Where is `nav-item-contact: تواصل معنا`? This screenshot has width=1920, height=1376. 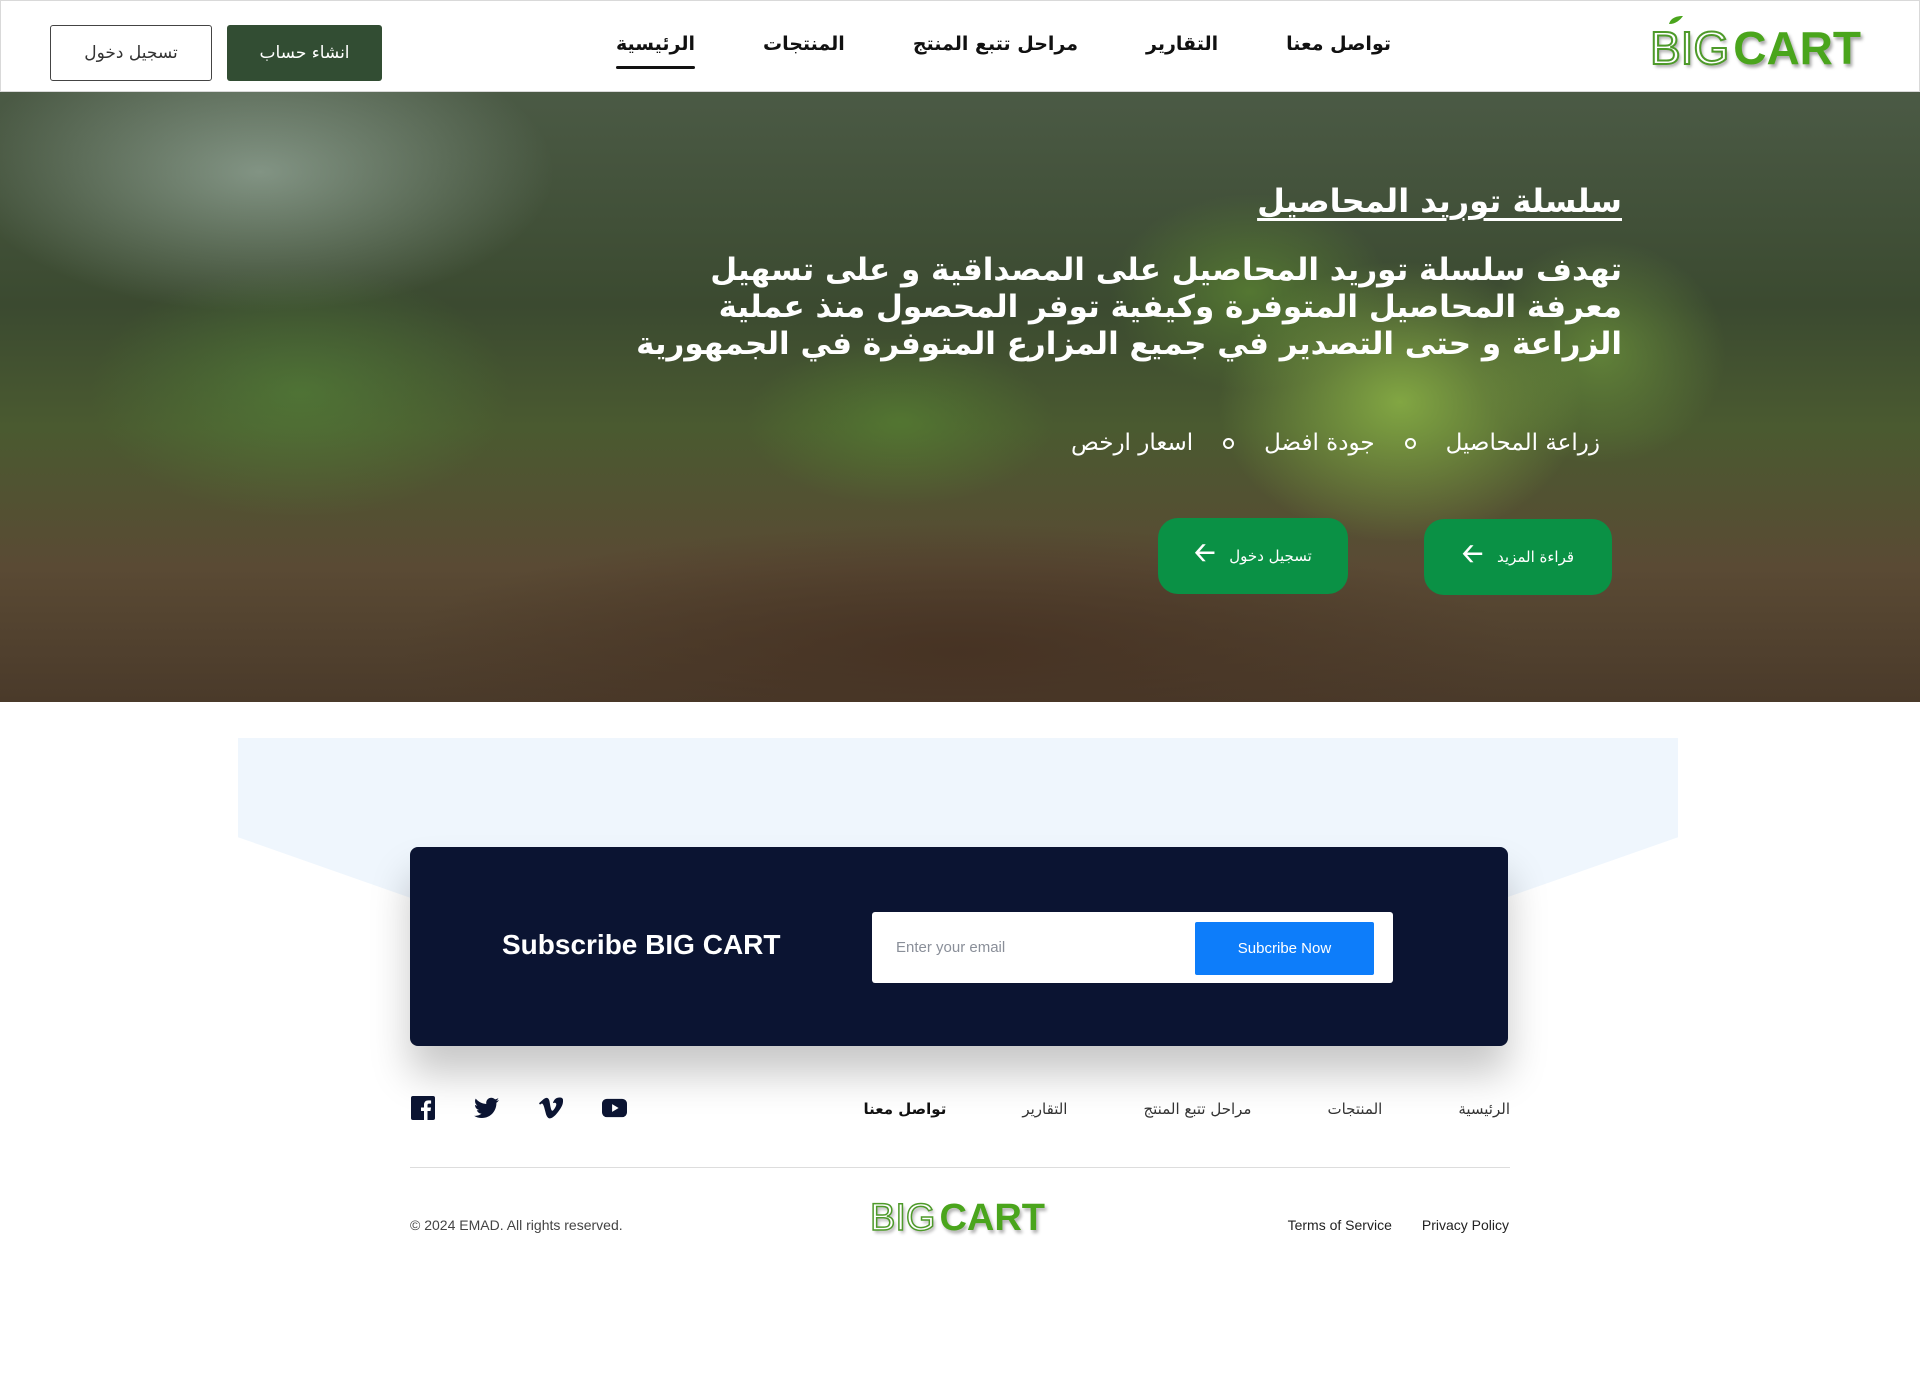
nav-item-contact: تواصل معنا is located at coordinates (1338, 49).